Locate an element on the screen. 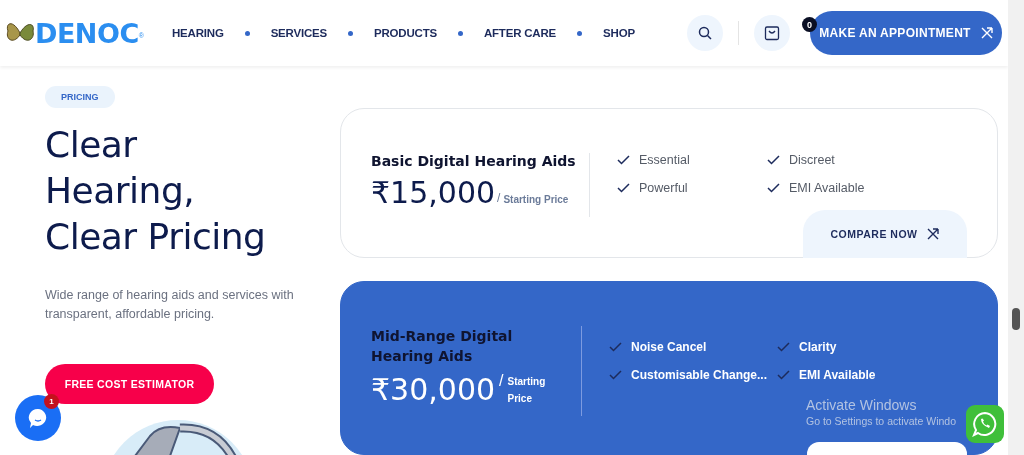 The height and width of the screenshot is (455, 1024). phone-bubble-icon is located at coordinates (985, 424).